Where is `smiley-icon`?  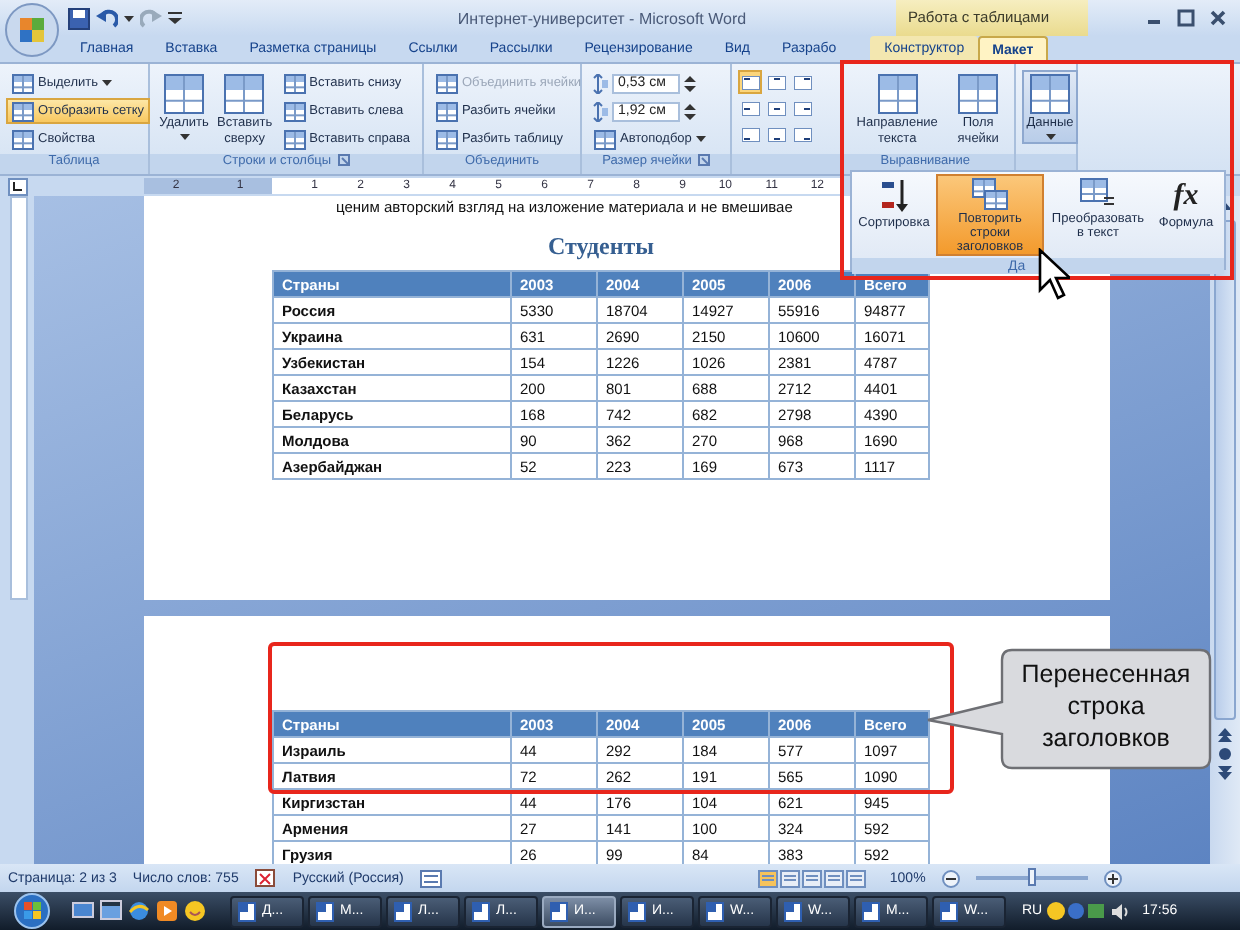 smiley-icon is located at coordinates (195, 911).